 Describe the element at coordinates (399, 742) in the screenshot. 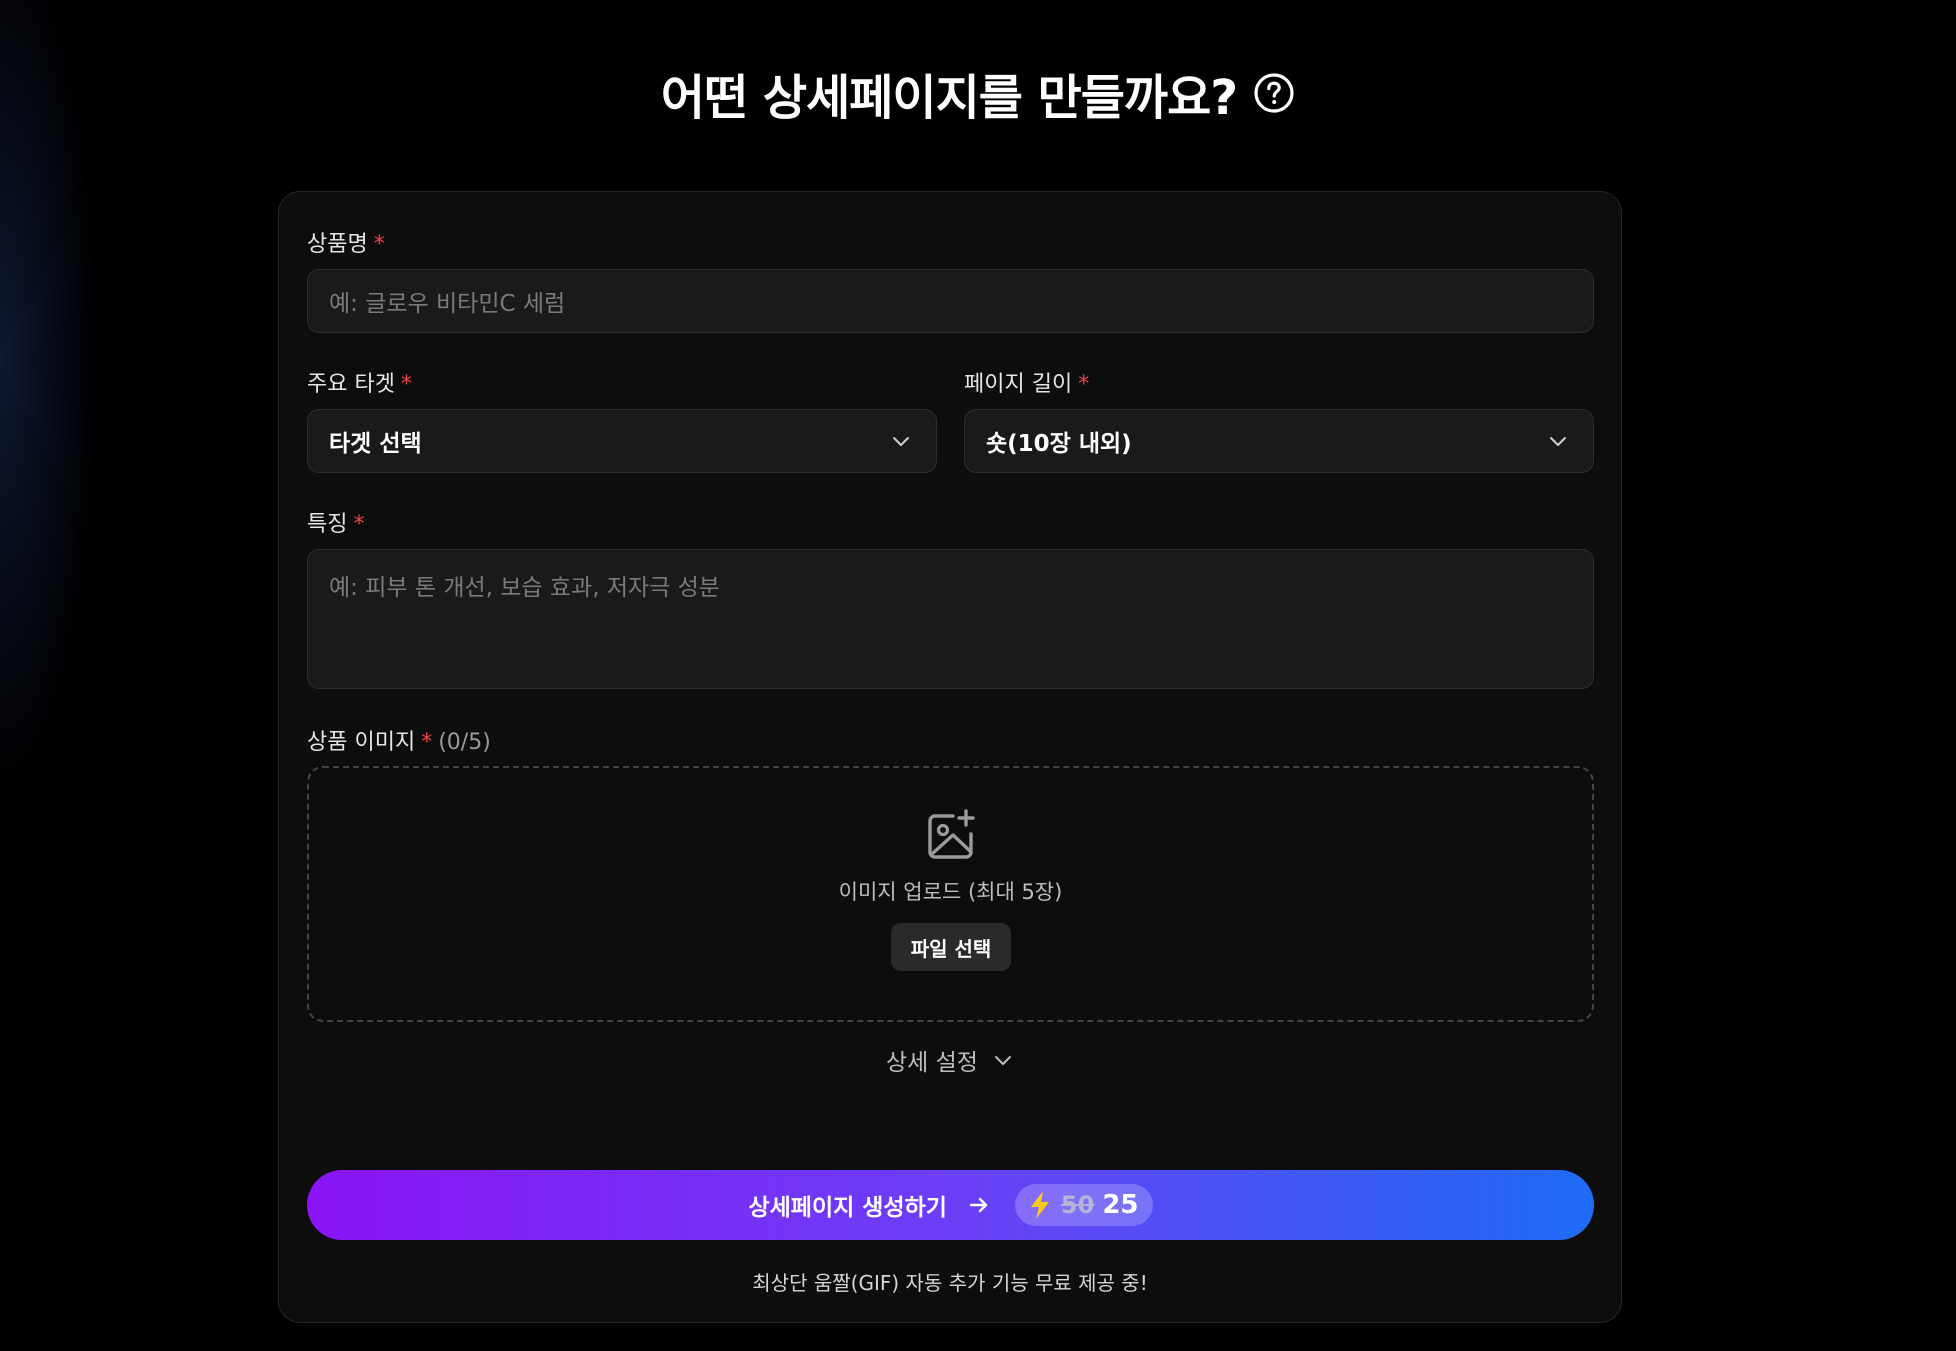

I see `images-label: 상품 이미지 * (0/5)` at that location.